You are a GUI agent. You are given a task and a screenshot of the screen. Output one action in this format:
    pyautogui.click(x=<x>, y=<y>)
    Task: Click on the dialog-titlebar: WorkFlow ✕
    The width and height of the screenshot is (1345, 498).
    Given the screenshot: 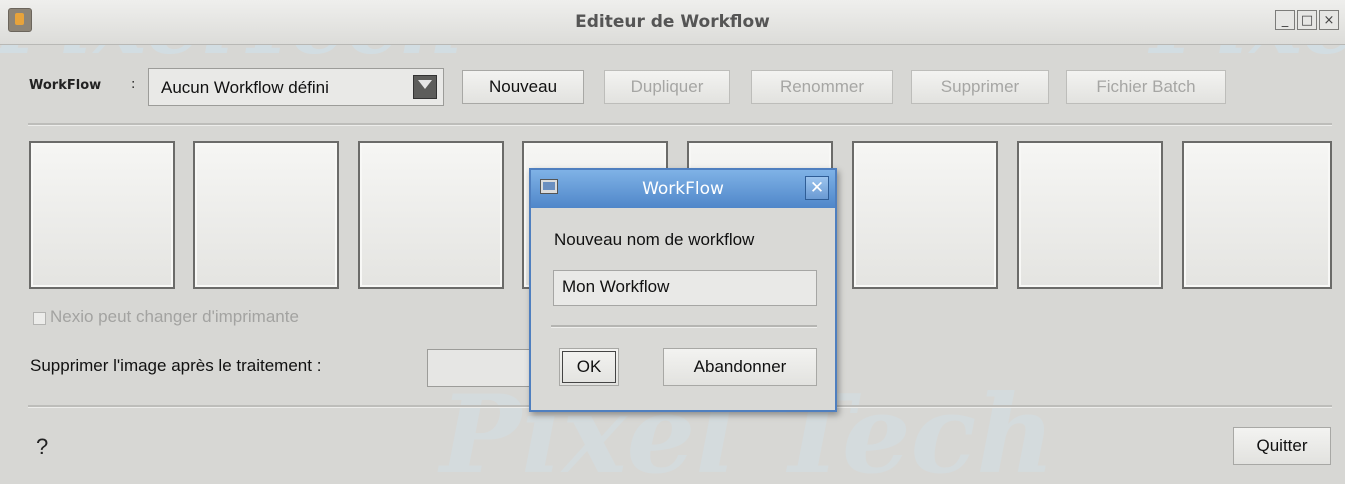 What is the action you would take?
    pyautogui.click(x=683, y=189)
    